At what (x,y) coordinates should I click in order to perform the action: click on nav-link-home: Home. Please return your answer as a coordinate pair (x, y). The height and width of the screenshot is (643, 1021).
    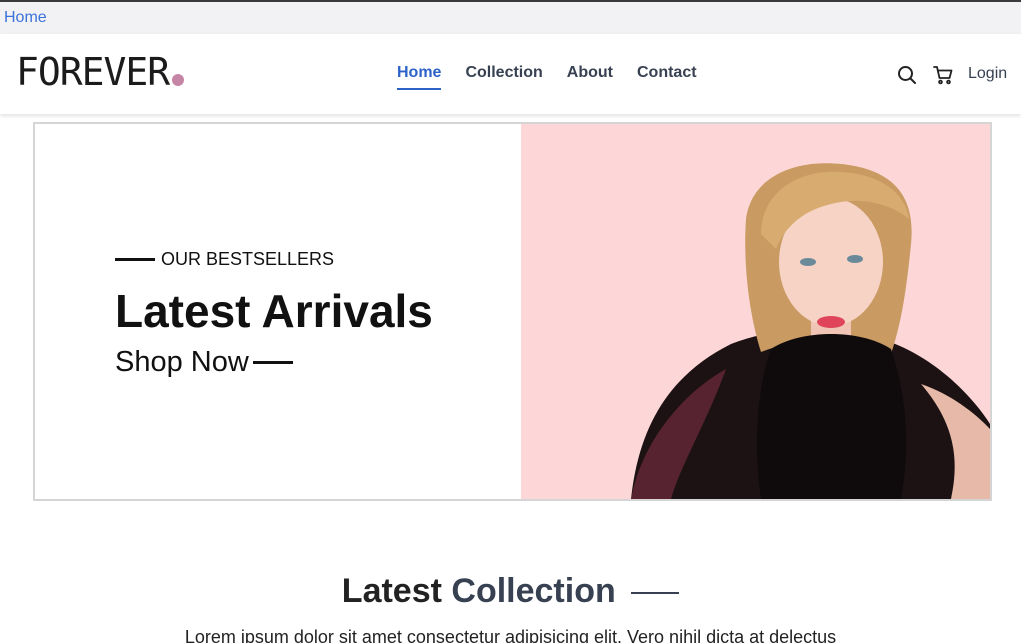
    Looking at the image, I should click on (419, 77).